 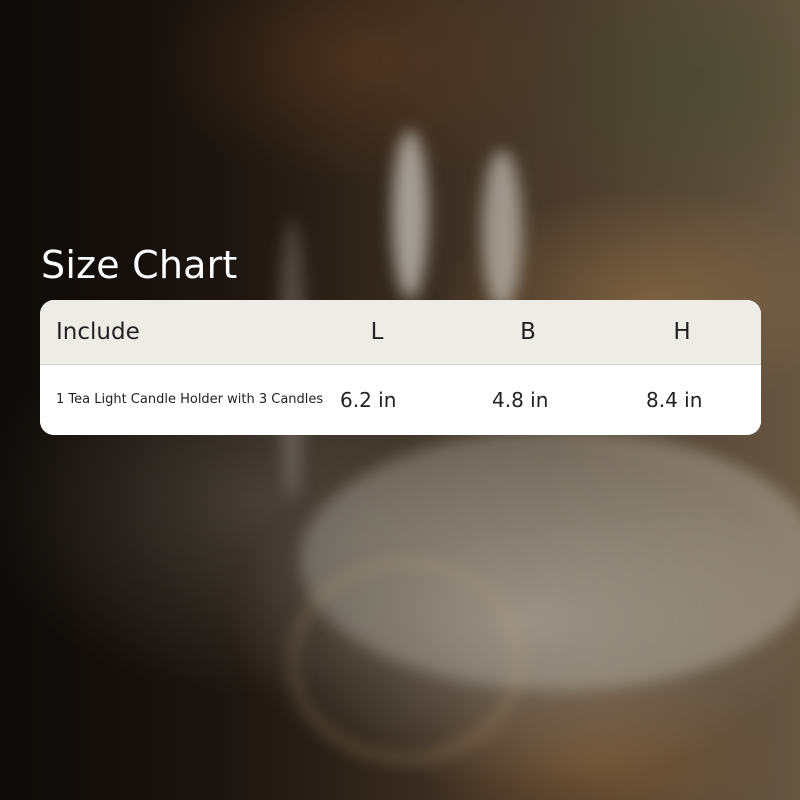 I want to click on item-description: 1 Tea Light Candle Holder with 3 Candles, so click(x=190, y=399).